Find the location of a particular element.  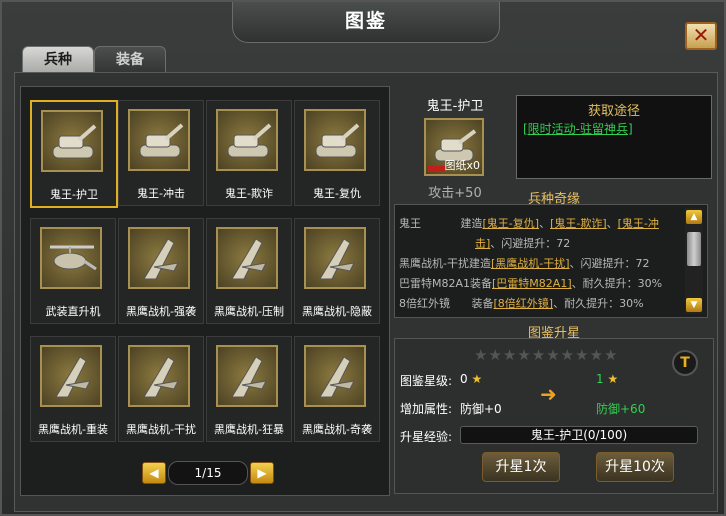

unit-card: 黑鹰战机-重装 is located at coordinates (73, 389).